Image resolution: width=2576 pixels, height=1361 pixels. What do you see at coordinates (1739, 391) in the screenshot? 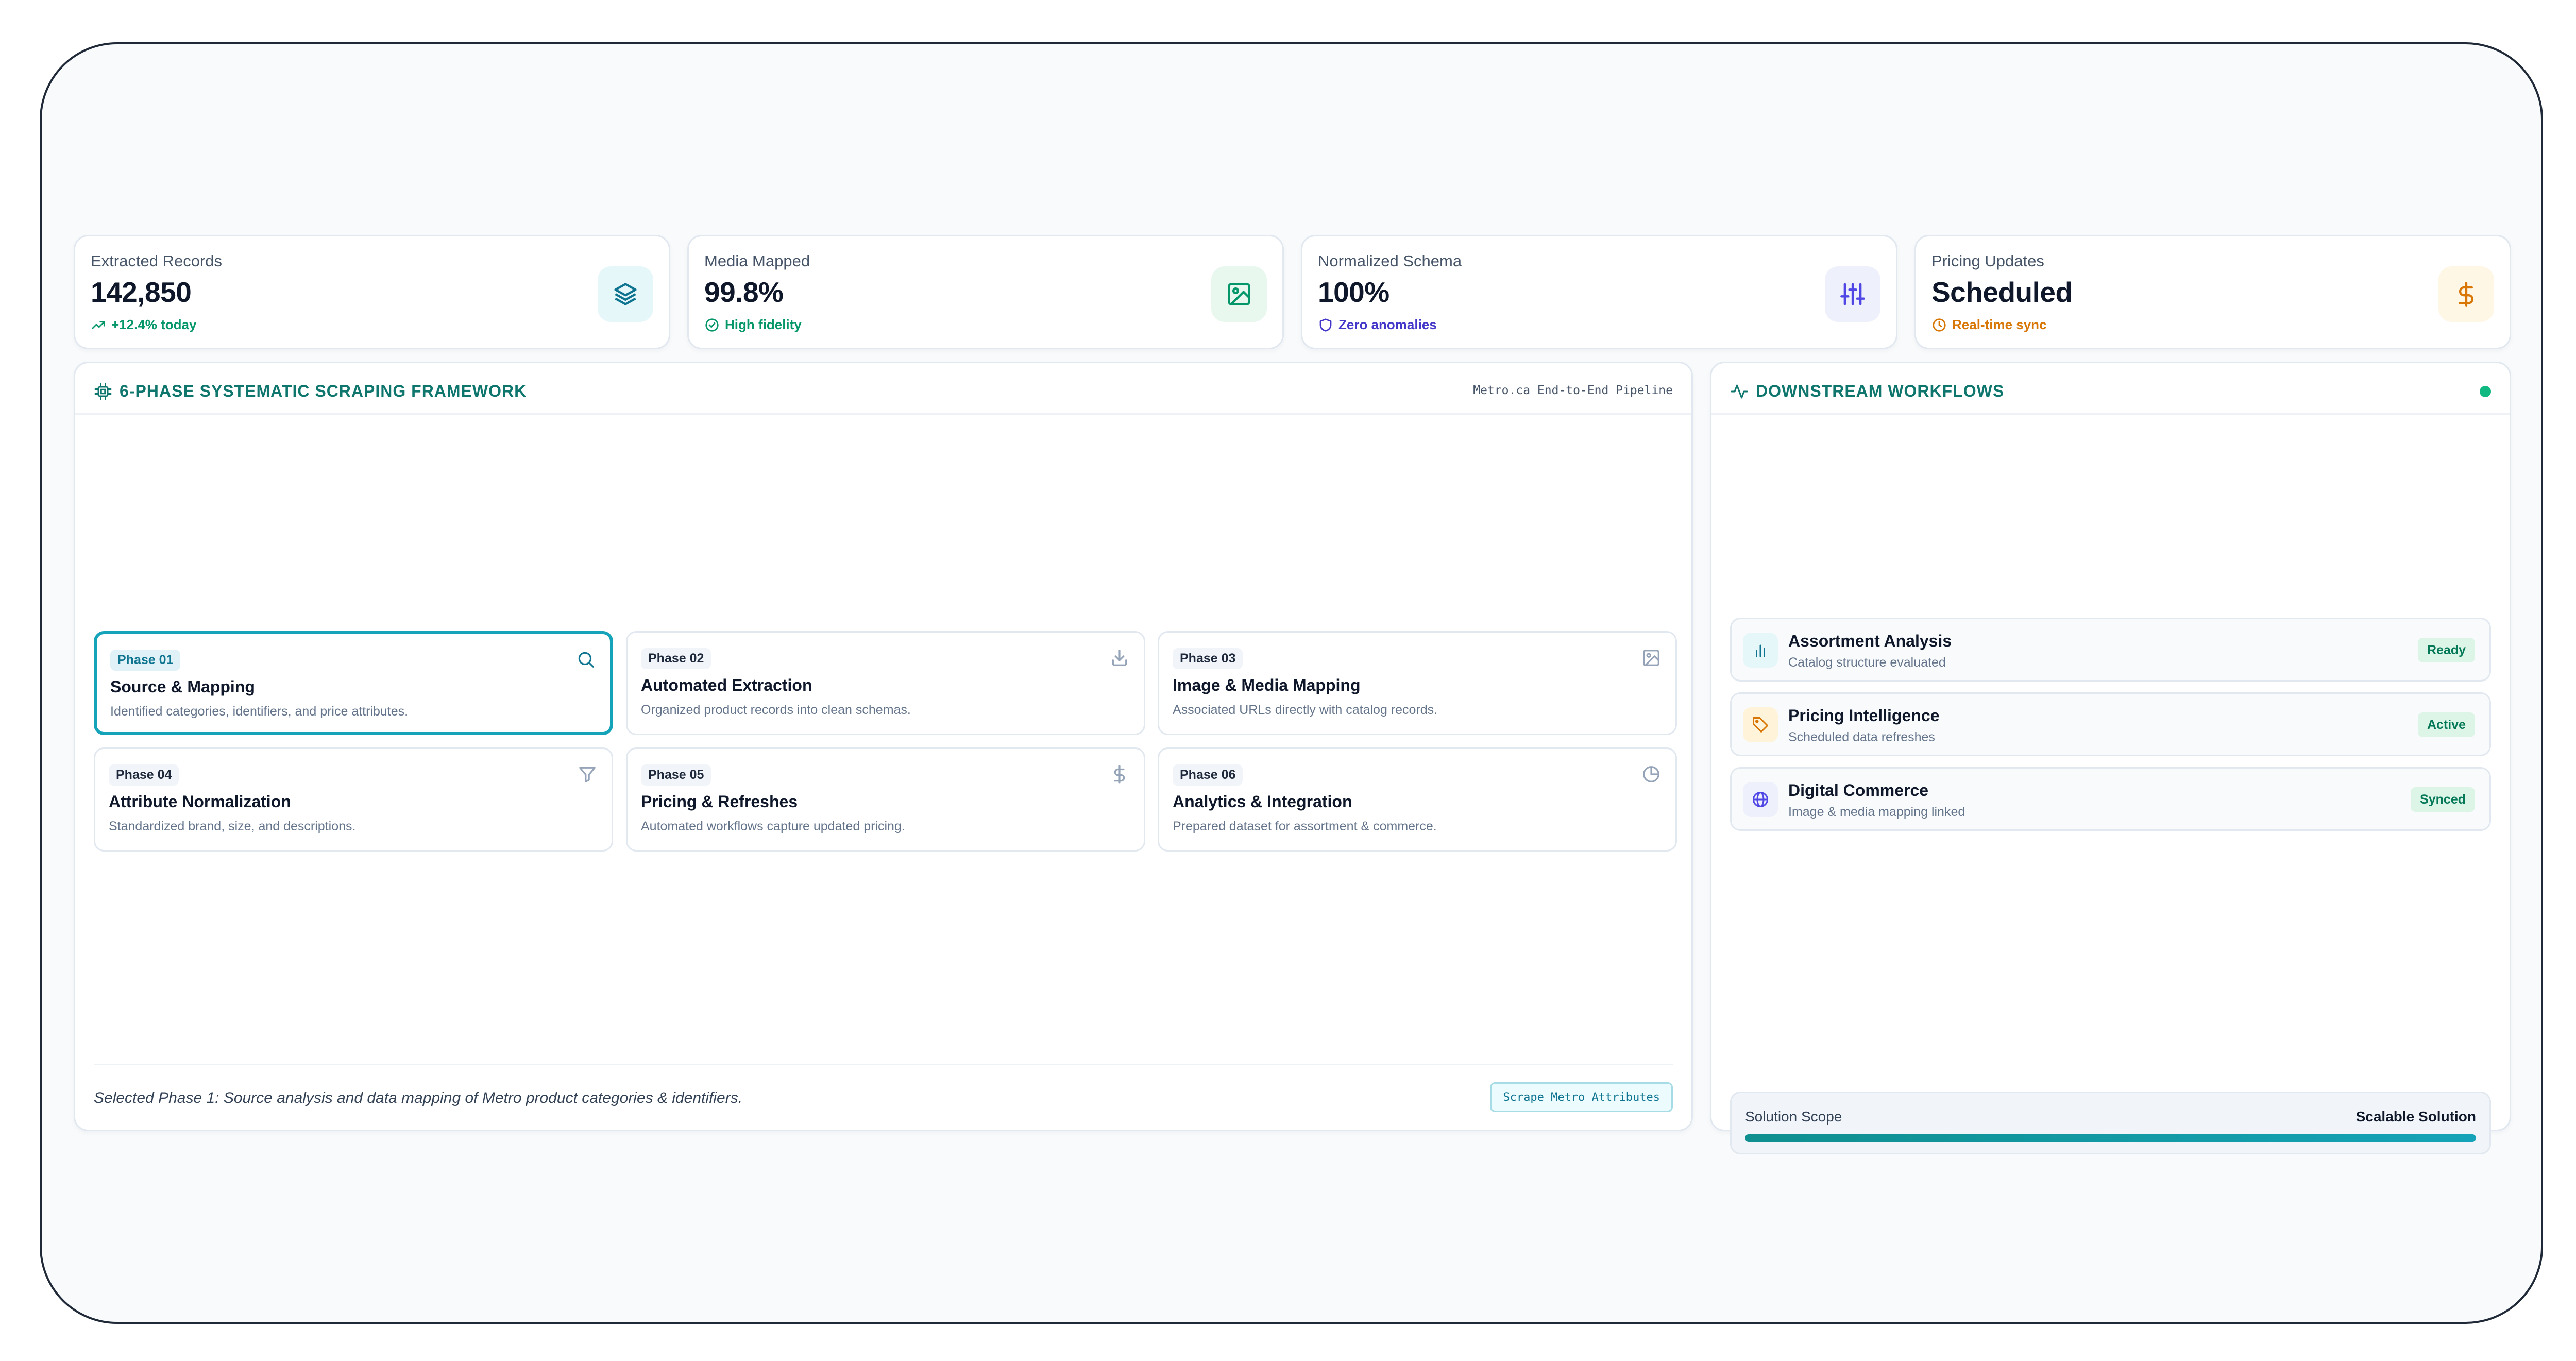
I see `activity-icon` at bounding box center [1739, 391].